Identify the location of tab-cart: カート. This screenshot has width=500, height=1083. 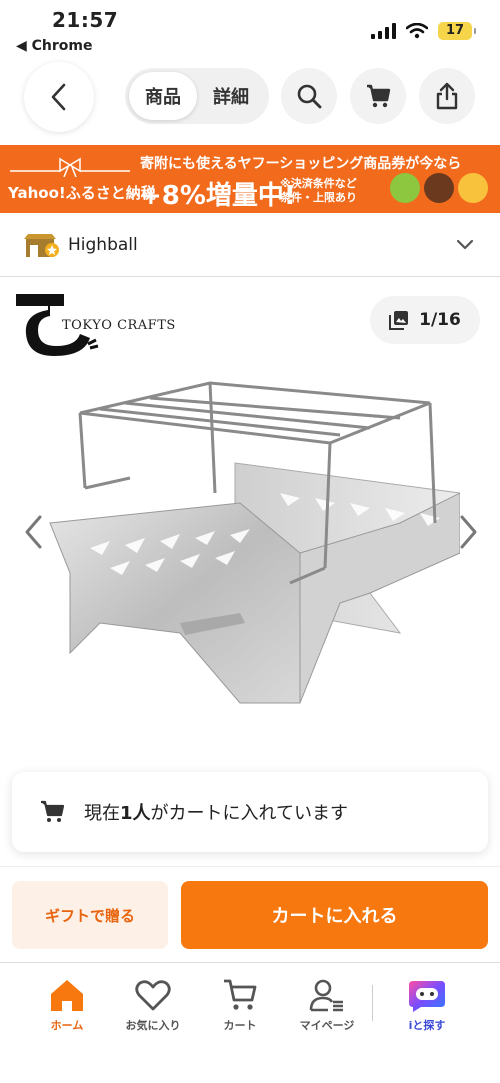
(240, 1003).